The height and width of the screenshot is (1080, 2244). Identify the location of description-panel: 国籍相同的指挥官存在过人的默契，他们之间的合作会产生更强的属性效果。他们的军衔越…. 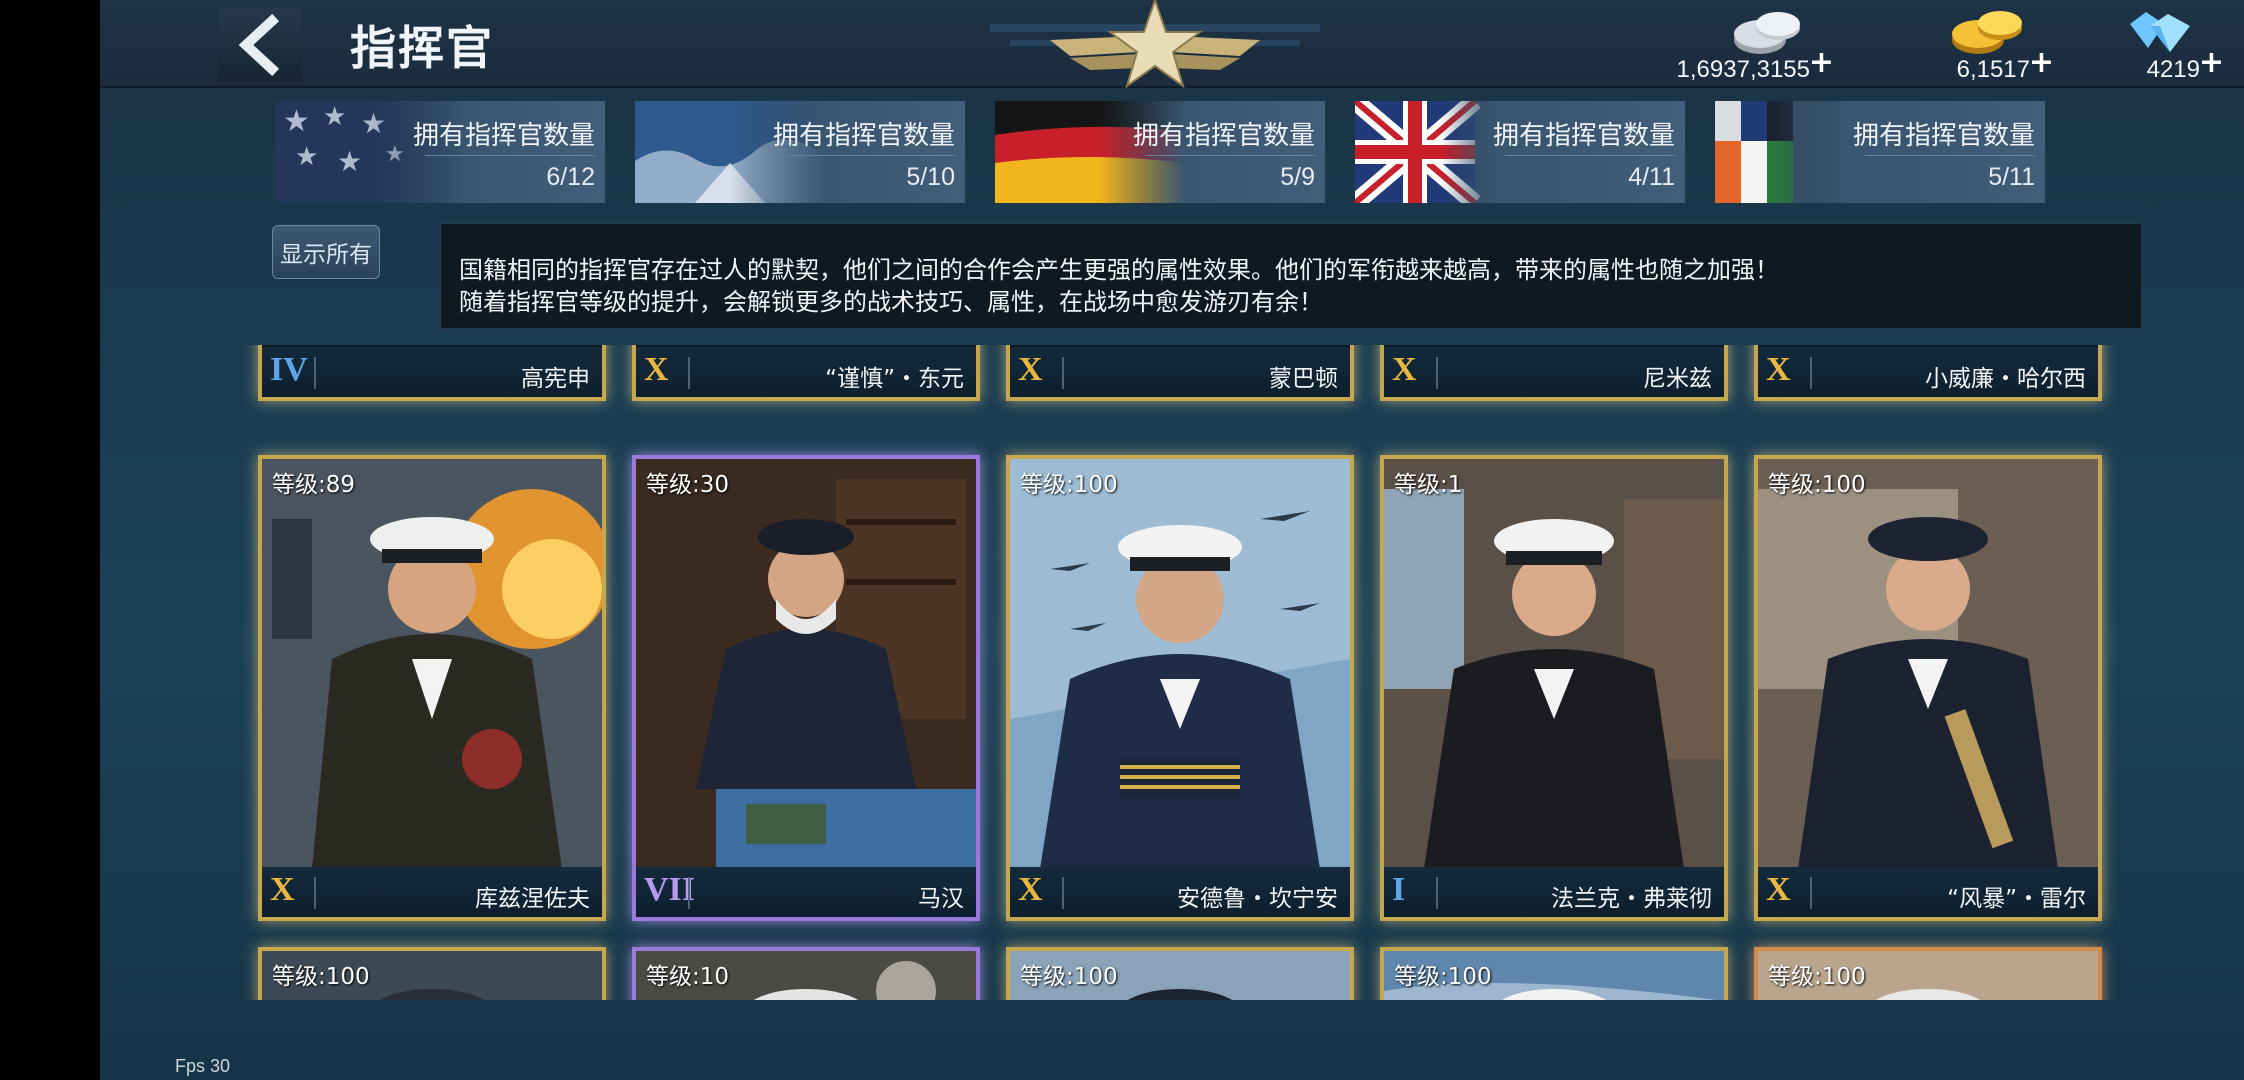
(1291, 276).